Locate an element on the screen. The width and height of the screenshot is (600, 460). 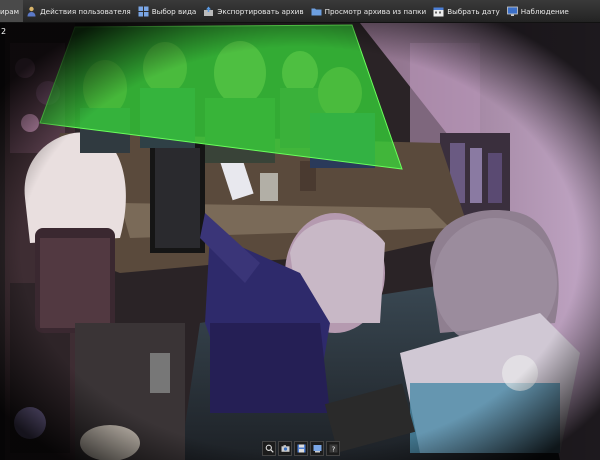
help-button: ? is located at coordinates (333, 448).